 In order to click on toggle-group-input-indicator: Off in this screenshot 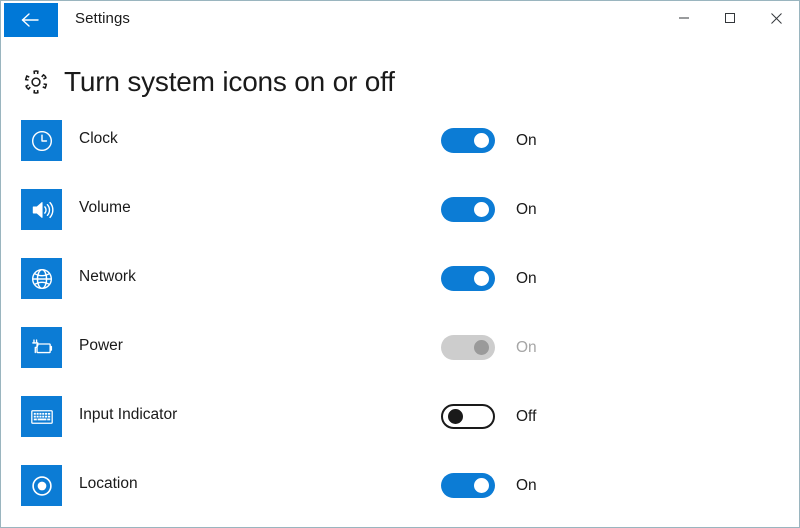, I will do `click(488, 416)`.